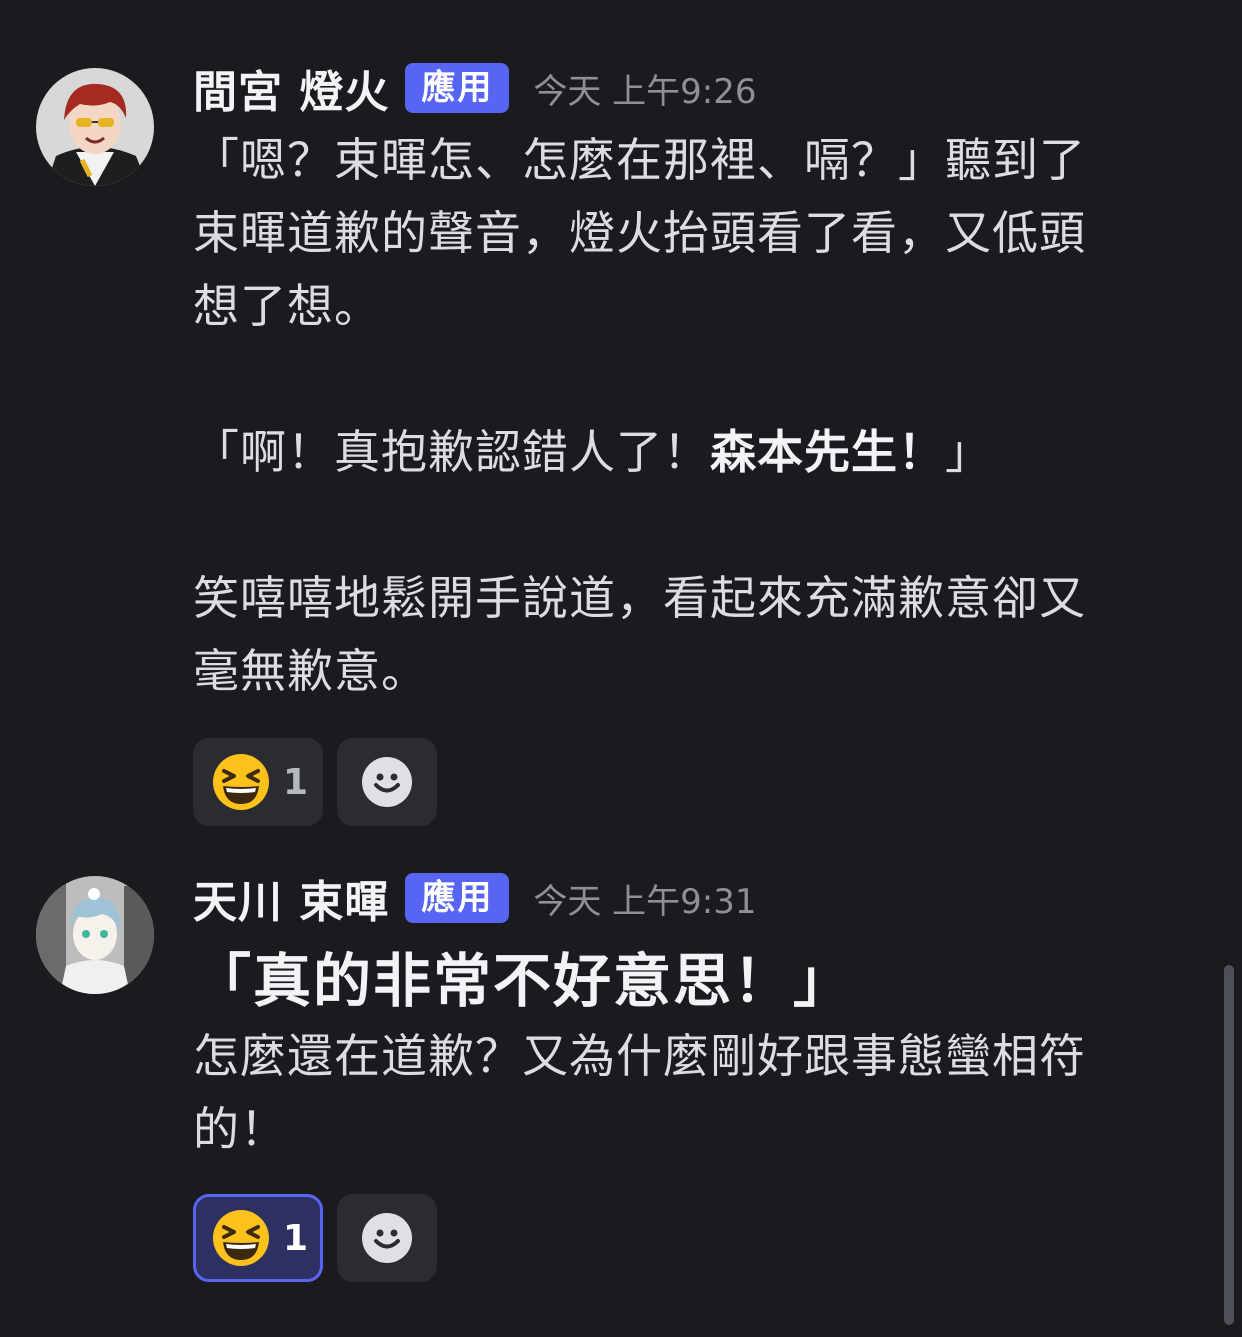  What do you see at coordinates (523, 981) in the screenshot?
I see `message-heading: 「真的非常不好意思！」` at bounding box center [523, 981].